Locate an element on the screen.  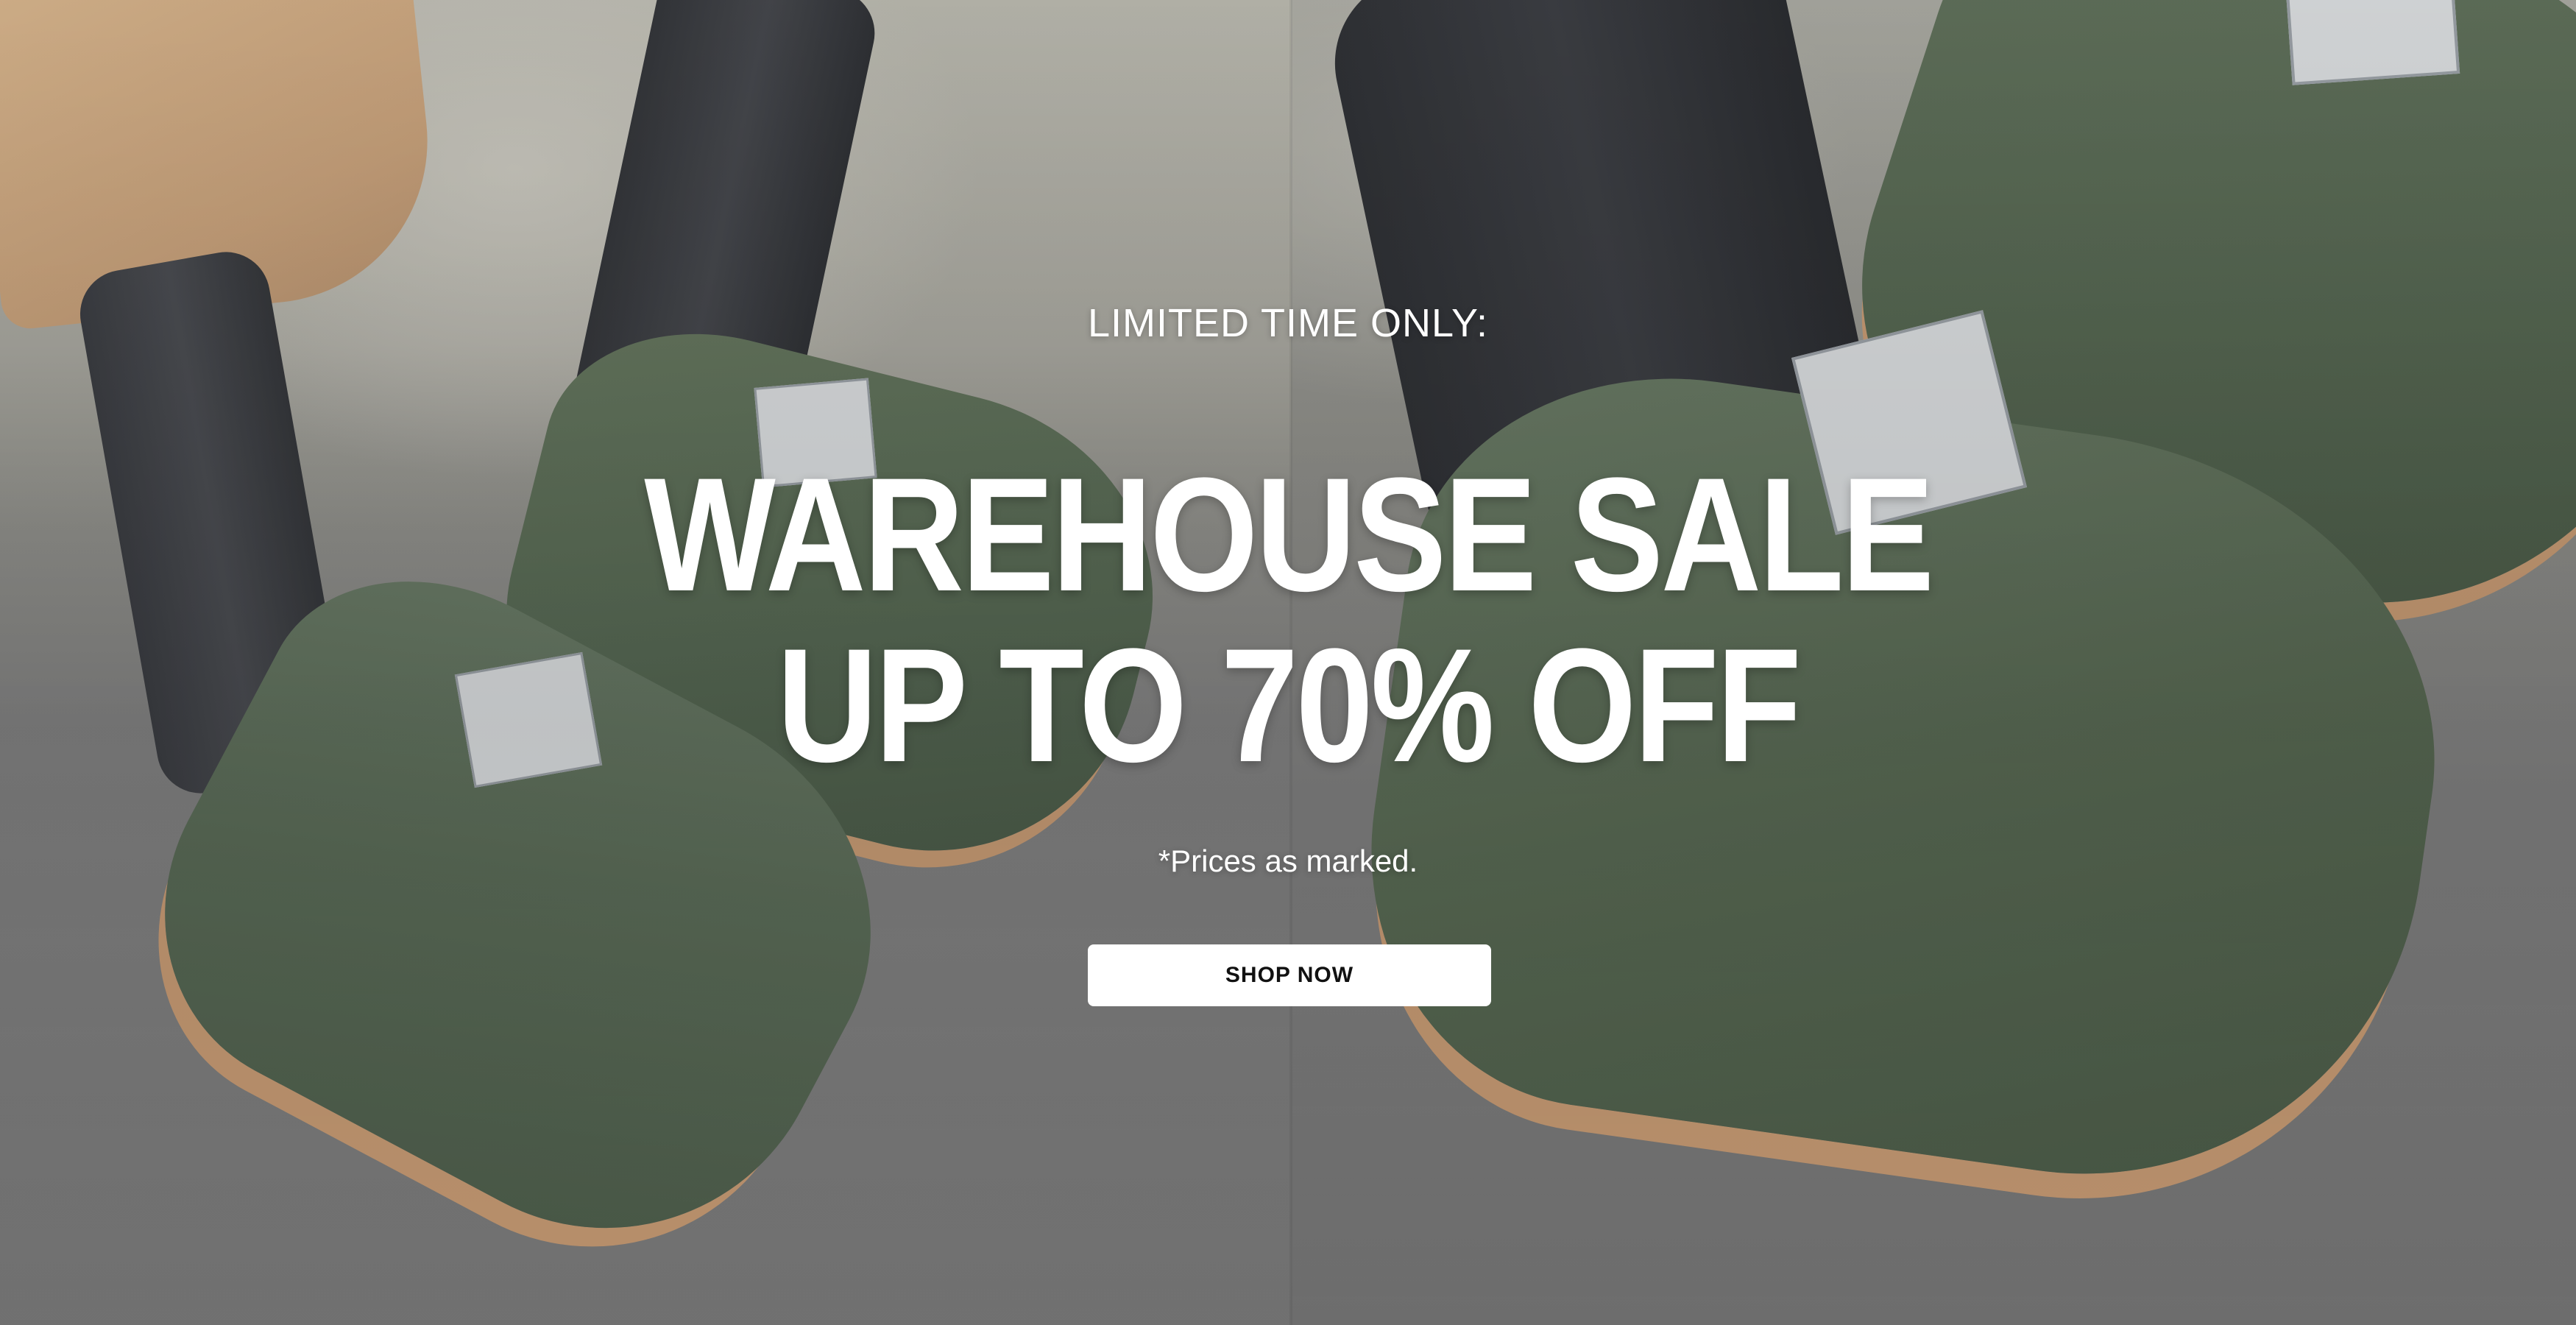
price-disclaimer: *Prices as marked. is located at coordinates (1288, 861).